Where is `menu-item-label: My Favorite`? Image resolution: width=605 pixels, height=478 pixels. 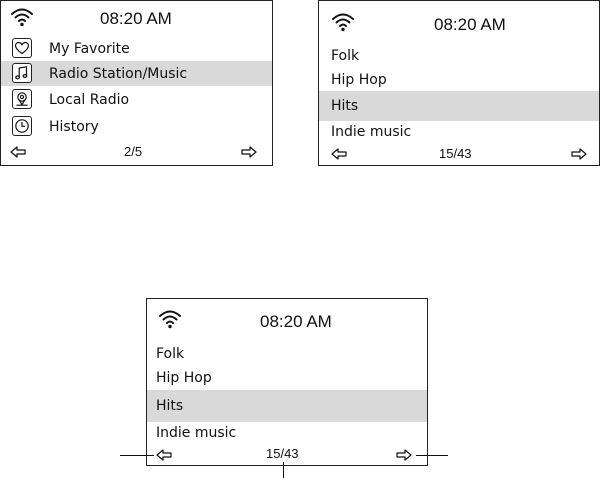
menu-item-label: My Favorite is located at coordinates (89, 49).